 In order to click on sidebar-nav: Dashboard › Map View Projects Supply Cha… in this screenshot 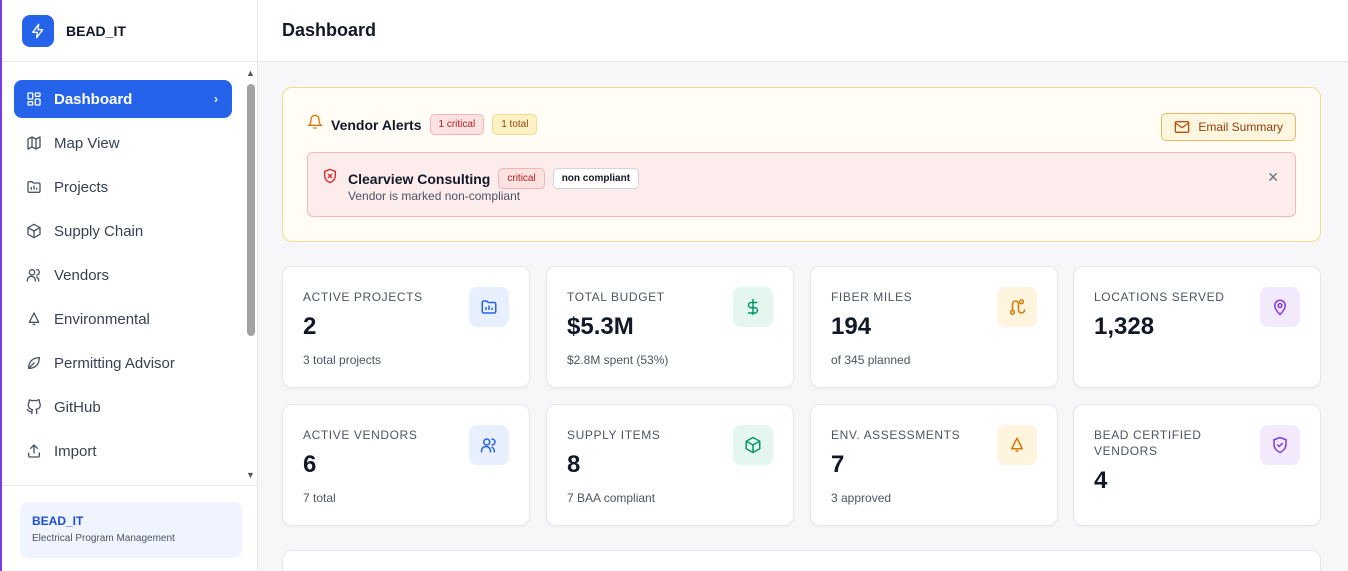, I will do `click(130, 273)`.